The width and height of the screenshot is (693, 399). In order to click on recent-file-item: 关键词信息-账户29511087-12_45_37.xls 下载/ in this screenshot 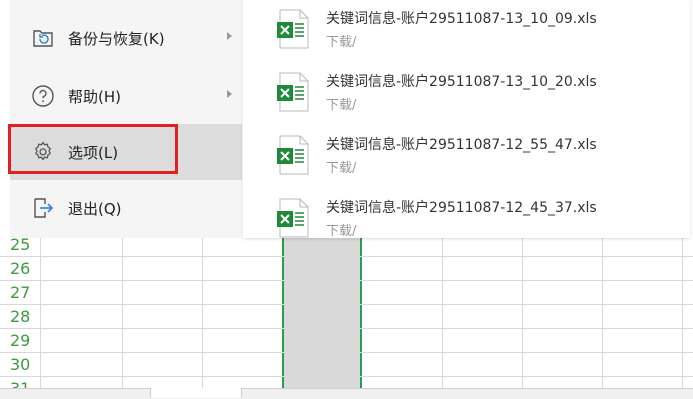, I will do `click(466, 222)`.